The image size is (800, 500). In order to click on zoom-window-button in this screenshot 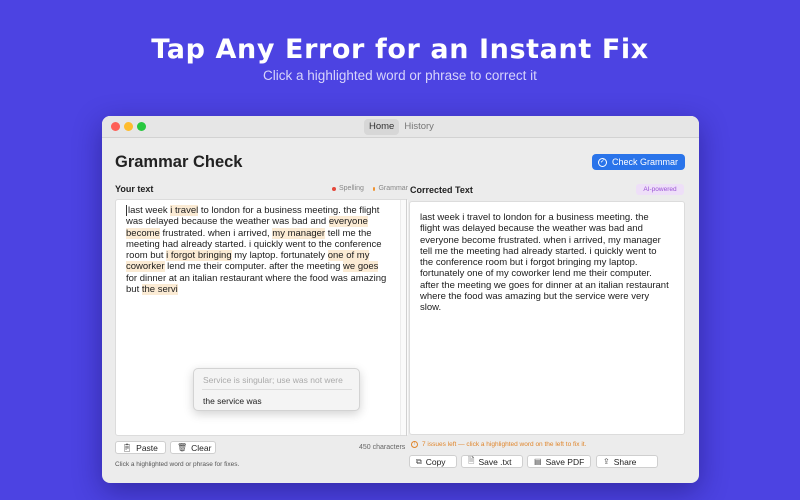, I will do `click(141, 126)`.